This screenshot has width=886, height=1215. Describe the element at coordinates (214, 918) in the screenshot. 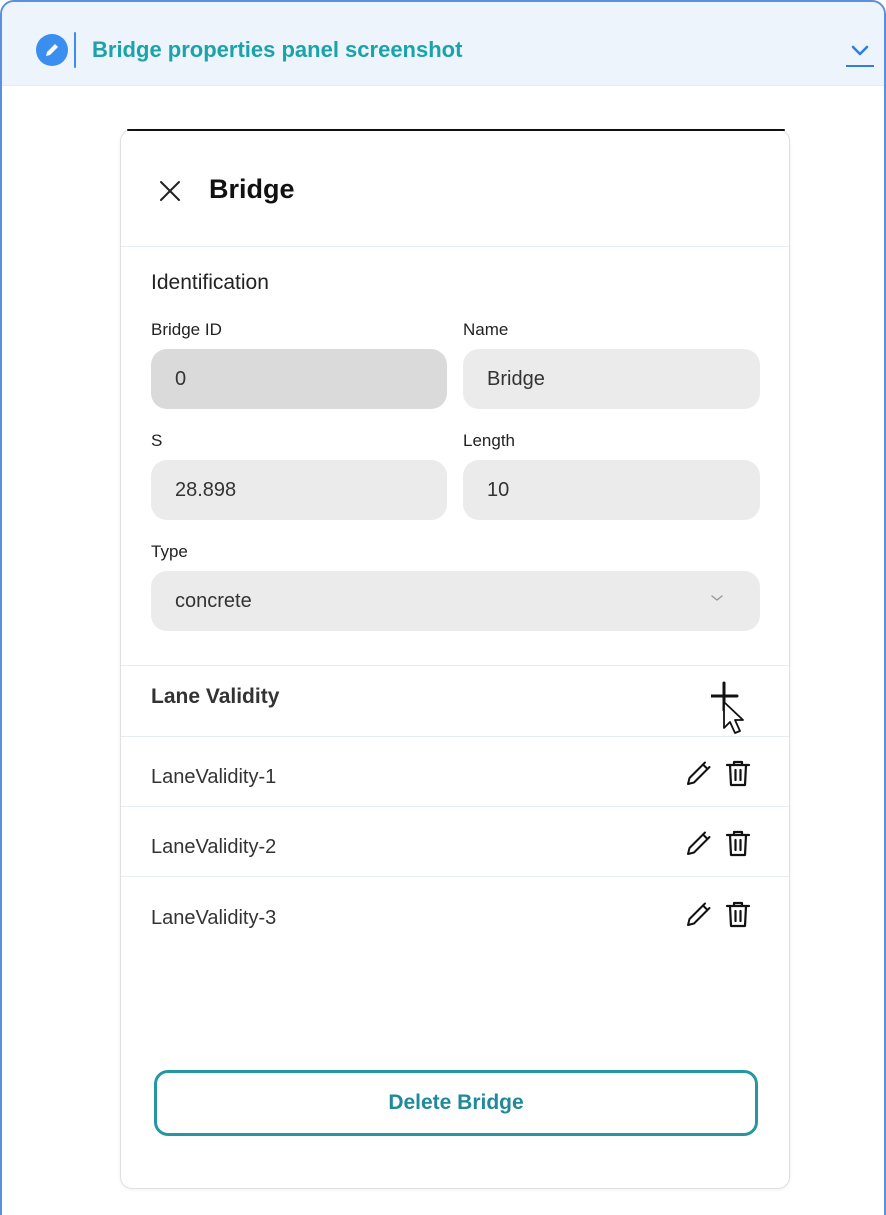

I see `lane-validity-label: LaneValidity-3` at that location.